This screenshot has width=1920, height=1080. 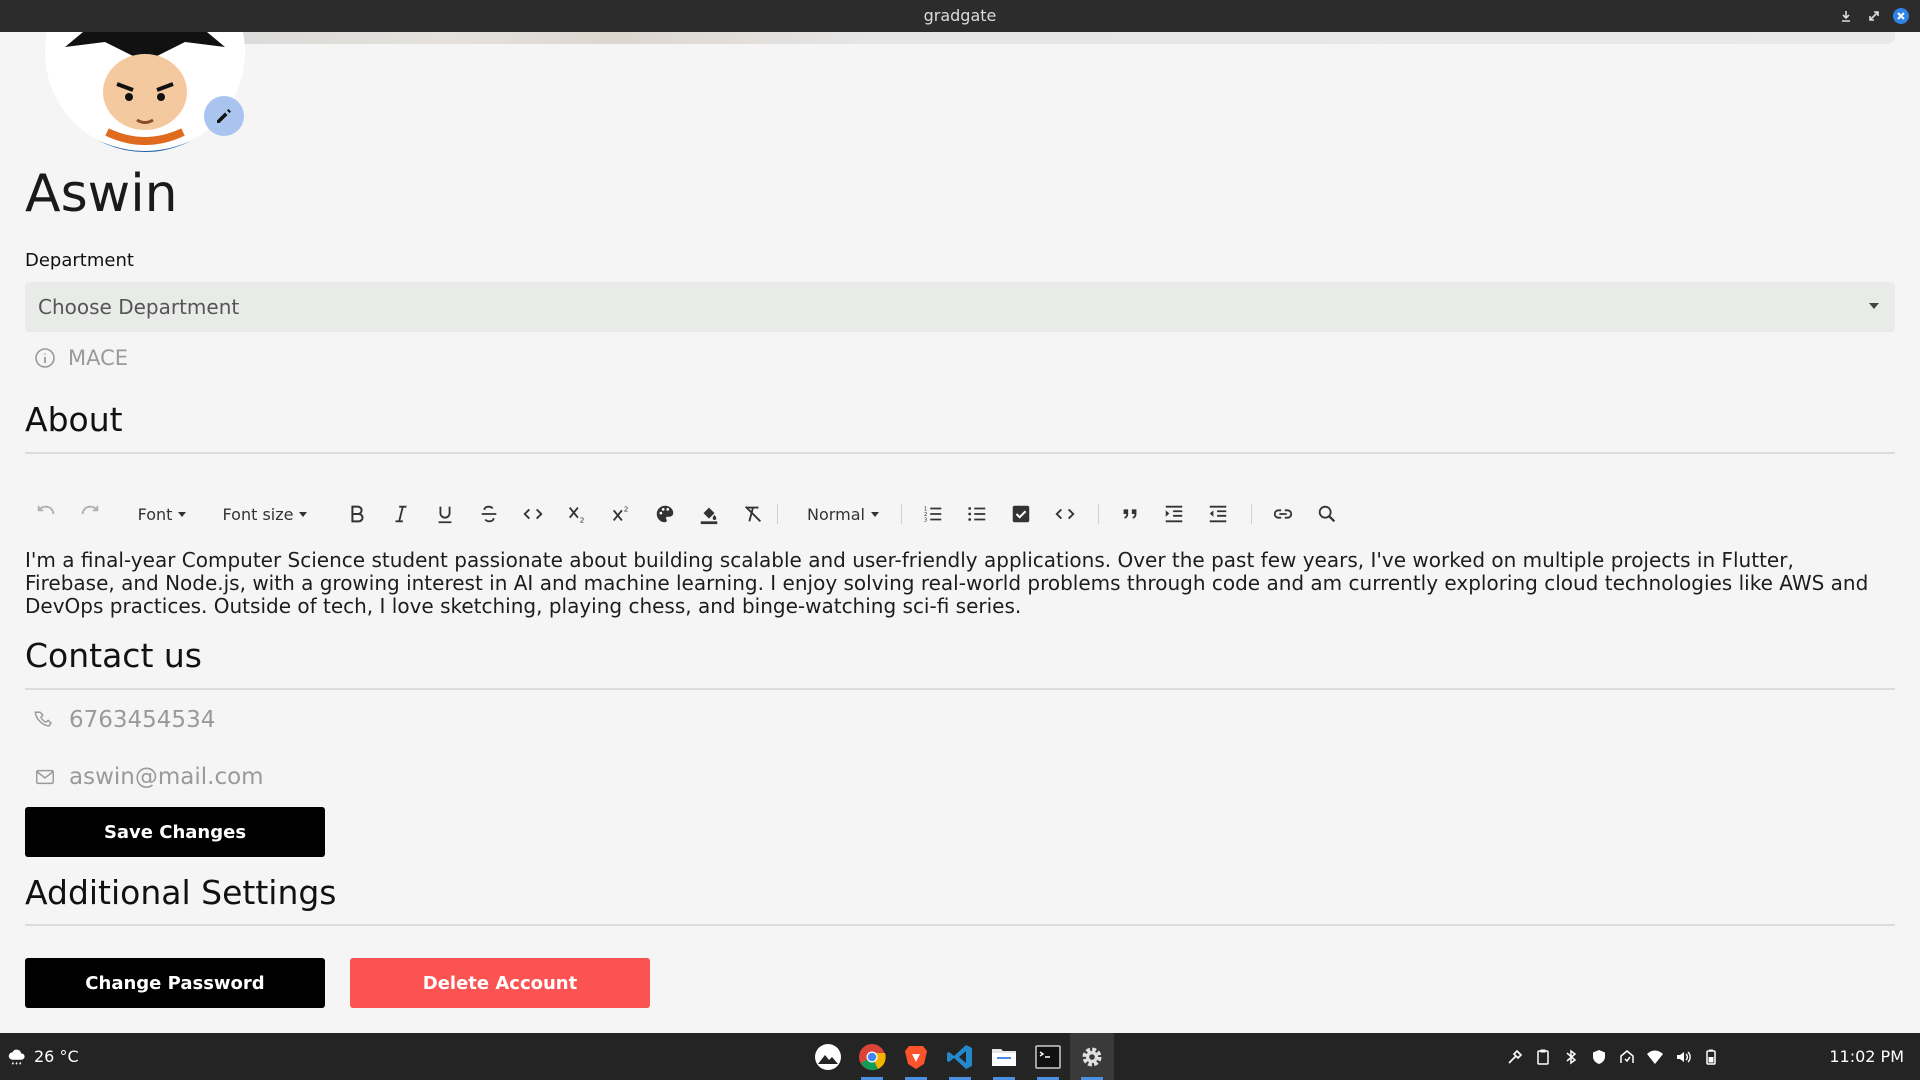 I want to click on superscript-icon: 2, so click(x=621, y=514).